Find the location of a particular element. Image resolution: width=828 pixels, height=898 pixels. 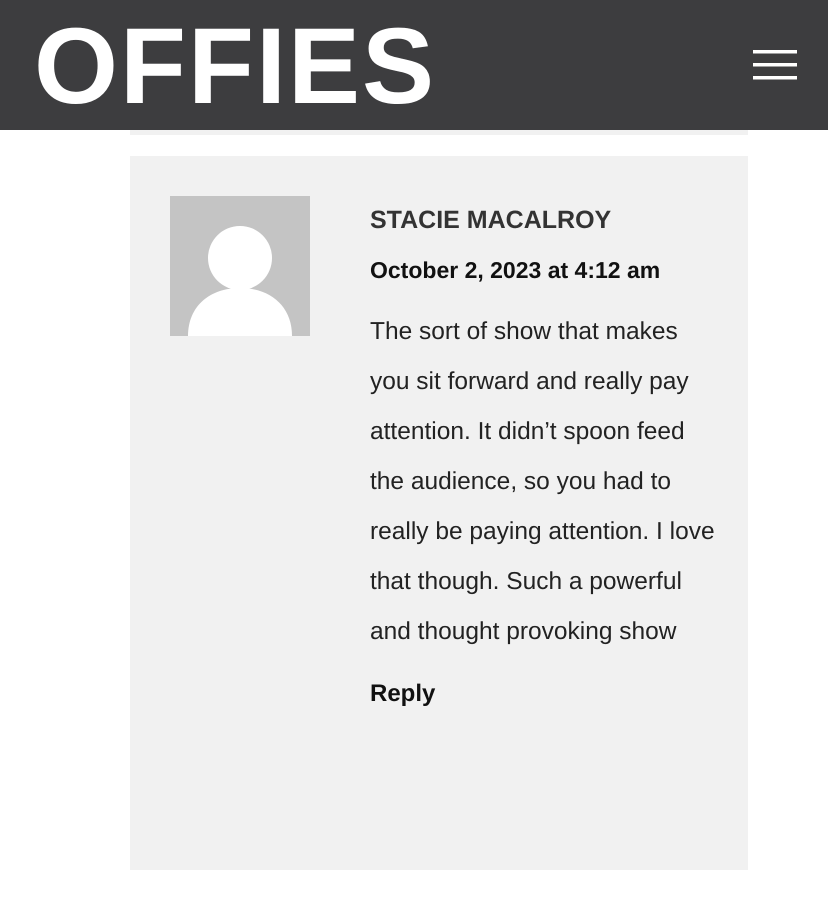

menu-icon is located at coordinates (775, 65).